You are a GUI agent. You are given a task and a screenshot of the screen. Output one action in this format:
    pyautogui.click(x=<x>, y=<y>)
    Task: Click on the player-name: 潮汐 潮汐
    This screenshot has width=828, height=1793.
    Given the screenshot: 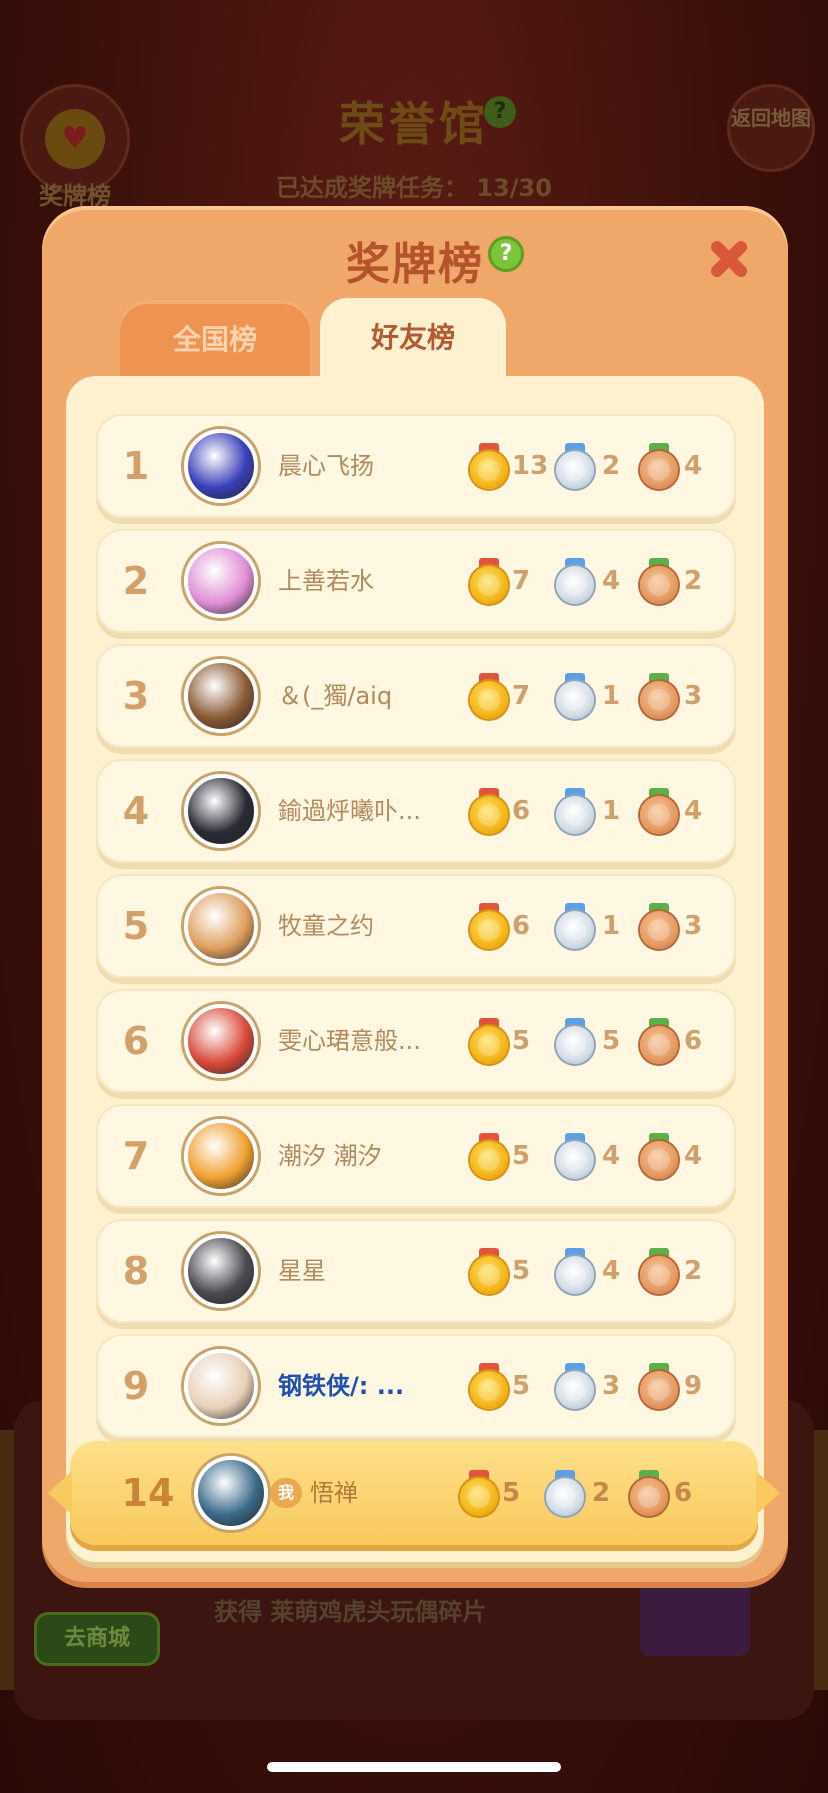 What is the action you would take?
    pyautogui.click(x=330, y=1156)
    